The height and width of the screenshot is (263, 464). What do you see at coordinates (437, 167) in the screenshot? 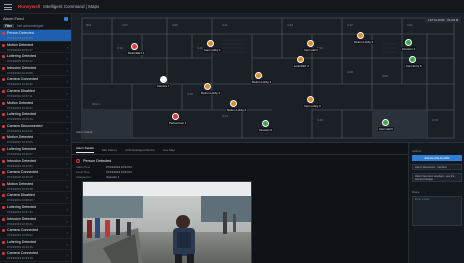
I see `status-dropdown: Alarm Resolved - Verified` at bounding box center [437, 167].